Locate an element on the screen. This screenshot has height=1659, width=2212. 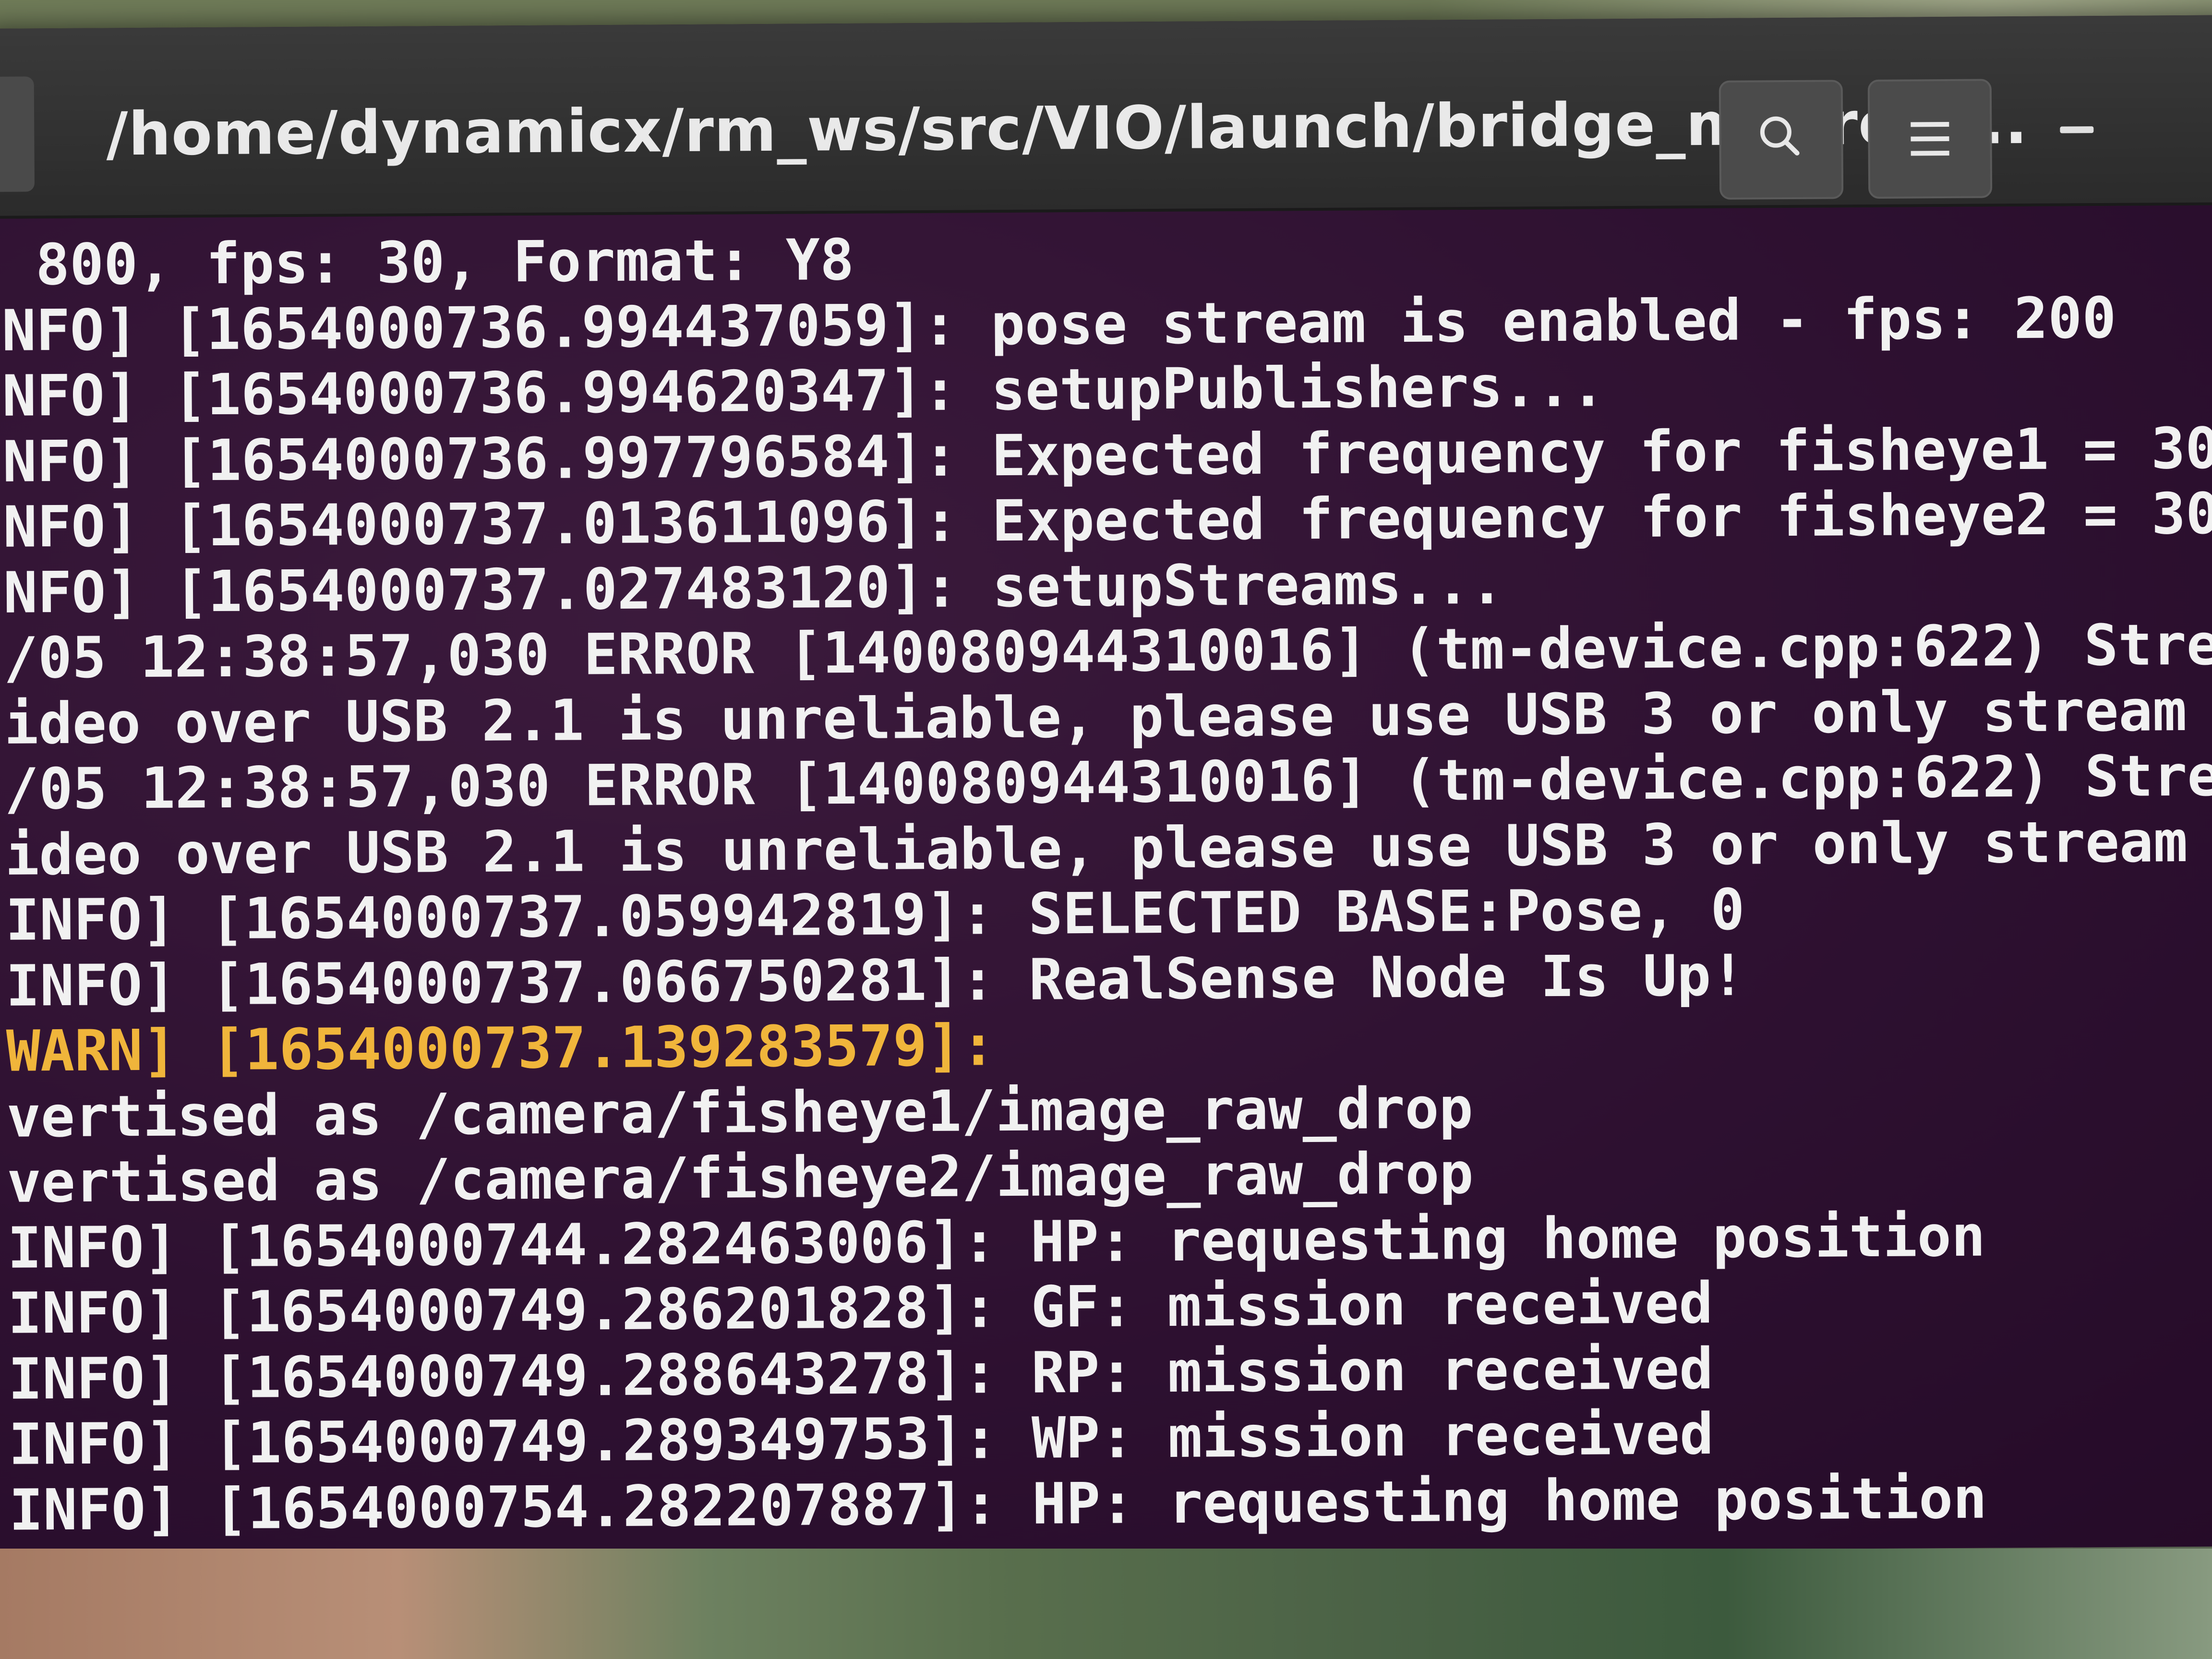
hamburger-menu-icon is located at coordinates (1930, 138).